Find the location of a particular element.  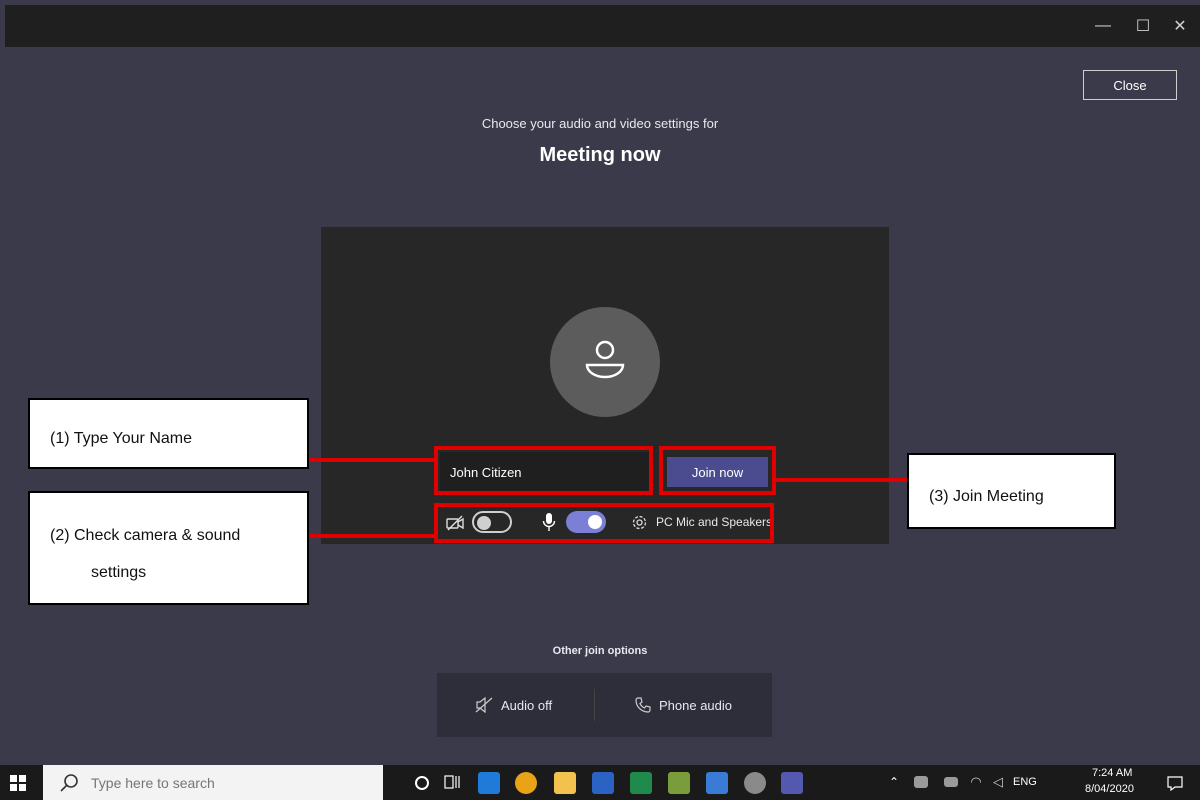

paint-icon is located at coordinates (679, 783).